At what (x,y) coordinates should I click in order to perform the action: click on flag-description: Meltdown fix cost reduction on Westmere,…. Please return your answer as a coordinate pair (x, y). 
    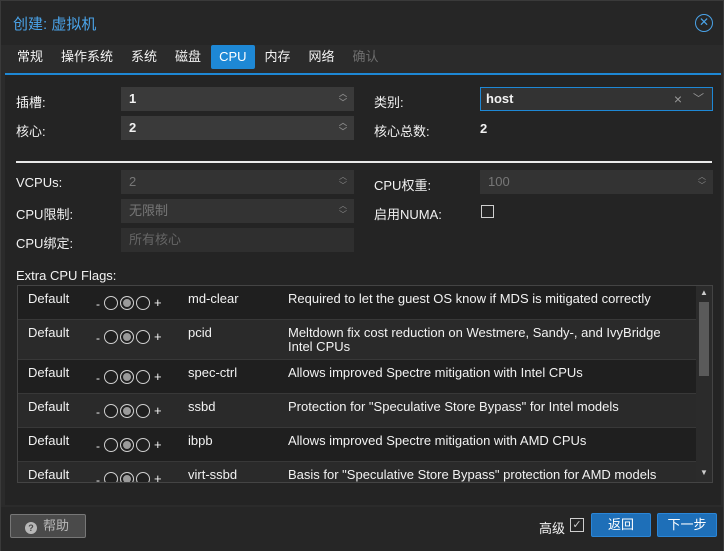
    Looking at the image, I should click on (474, 339).